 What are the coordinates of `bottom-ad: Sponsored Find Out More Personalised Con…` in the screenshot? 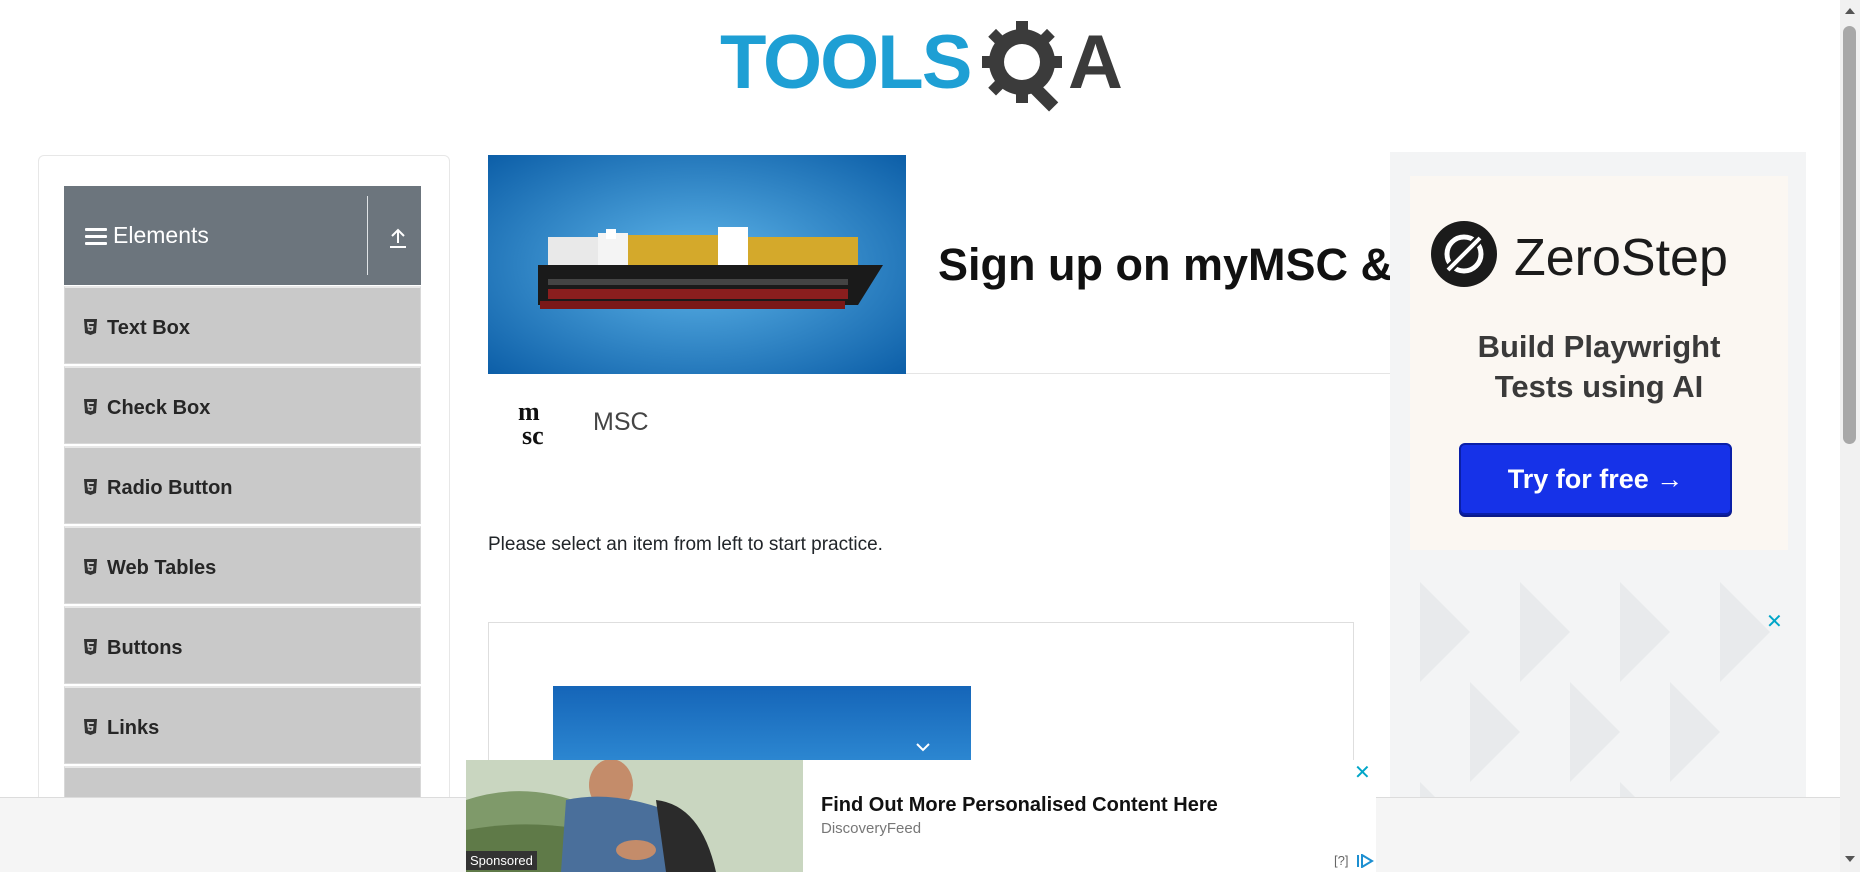 It's located at (921, 816).